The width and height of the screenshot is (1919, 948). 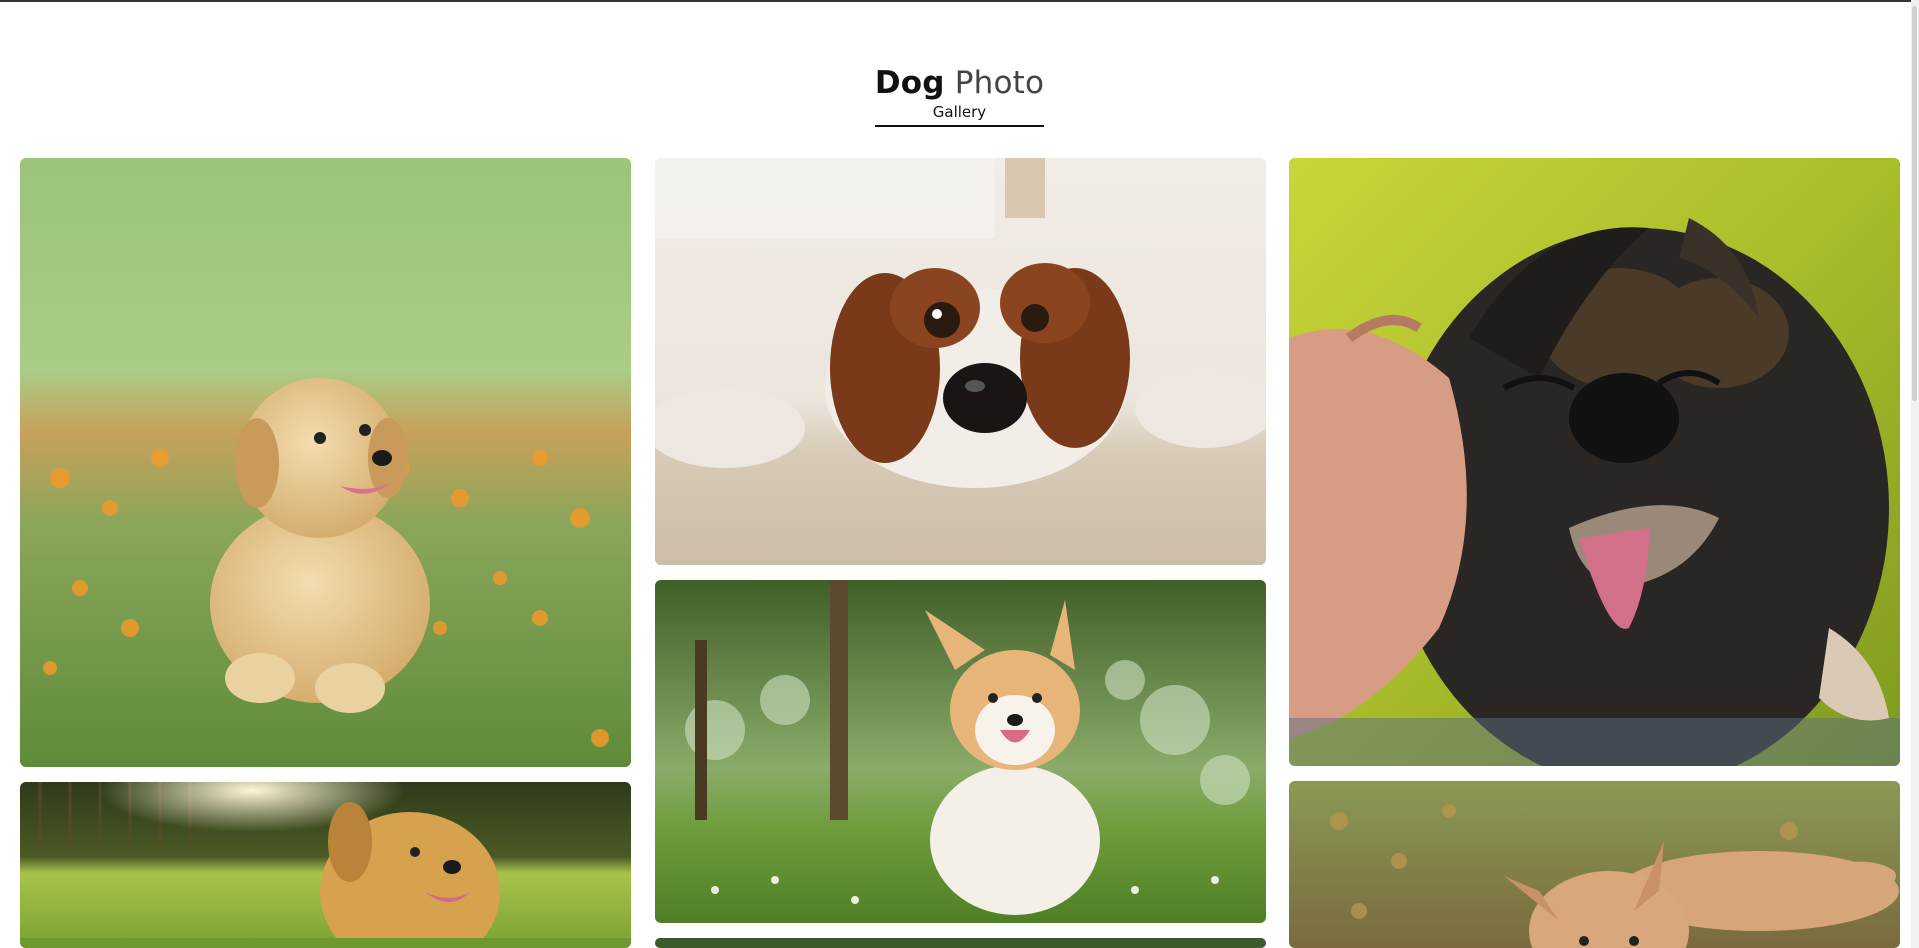 I want to click on page-scrollbar, so click(x=1915, y=474).